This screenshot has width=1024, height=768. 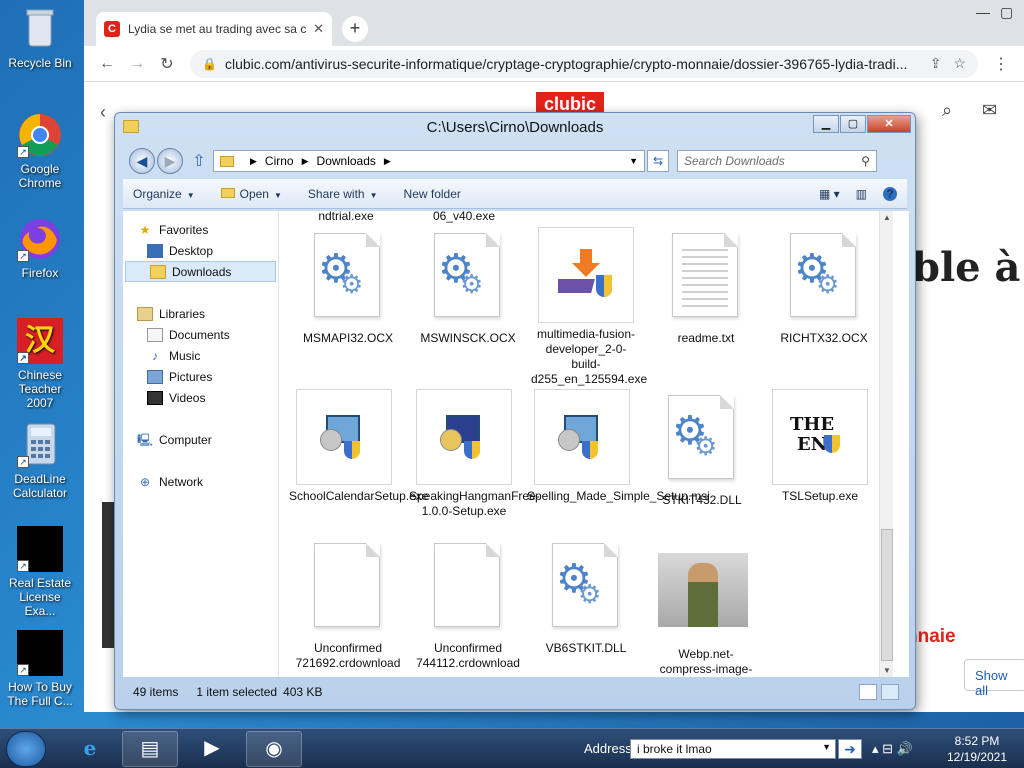 What do you see at coordinates (850, 749) in the screenshot?
I see `go-arrow-icon: ➜` at bounding box center [850, 749].